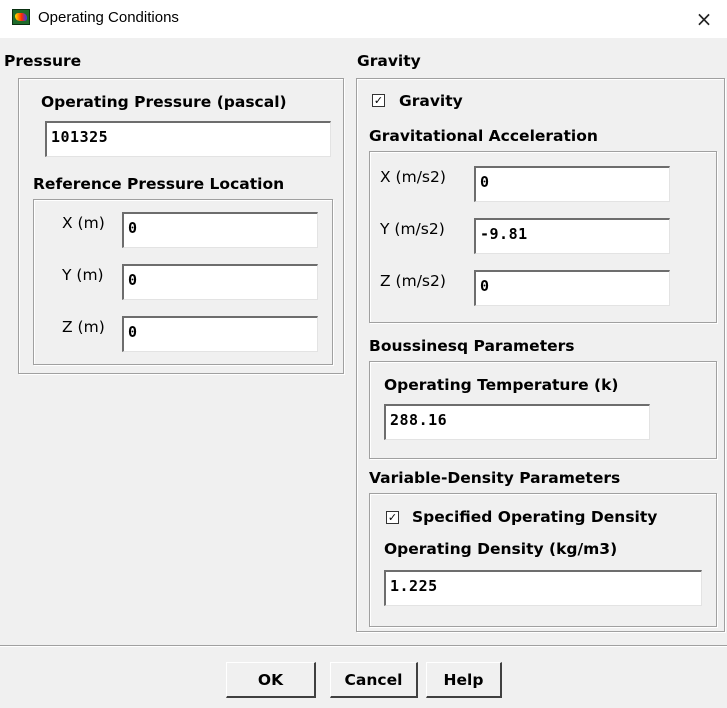 The image size is (727, 708). I want to click on gravity-heading: Gravity, so click(389, 61).